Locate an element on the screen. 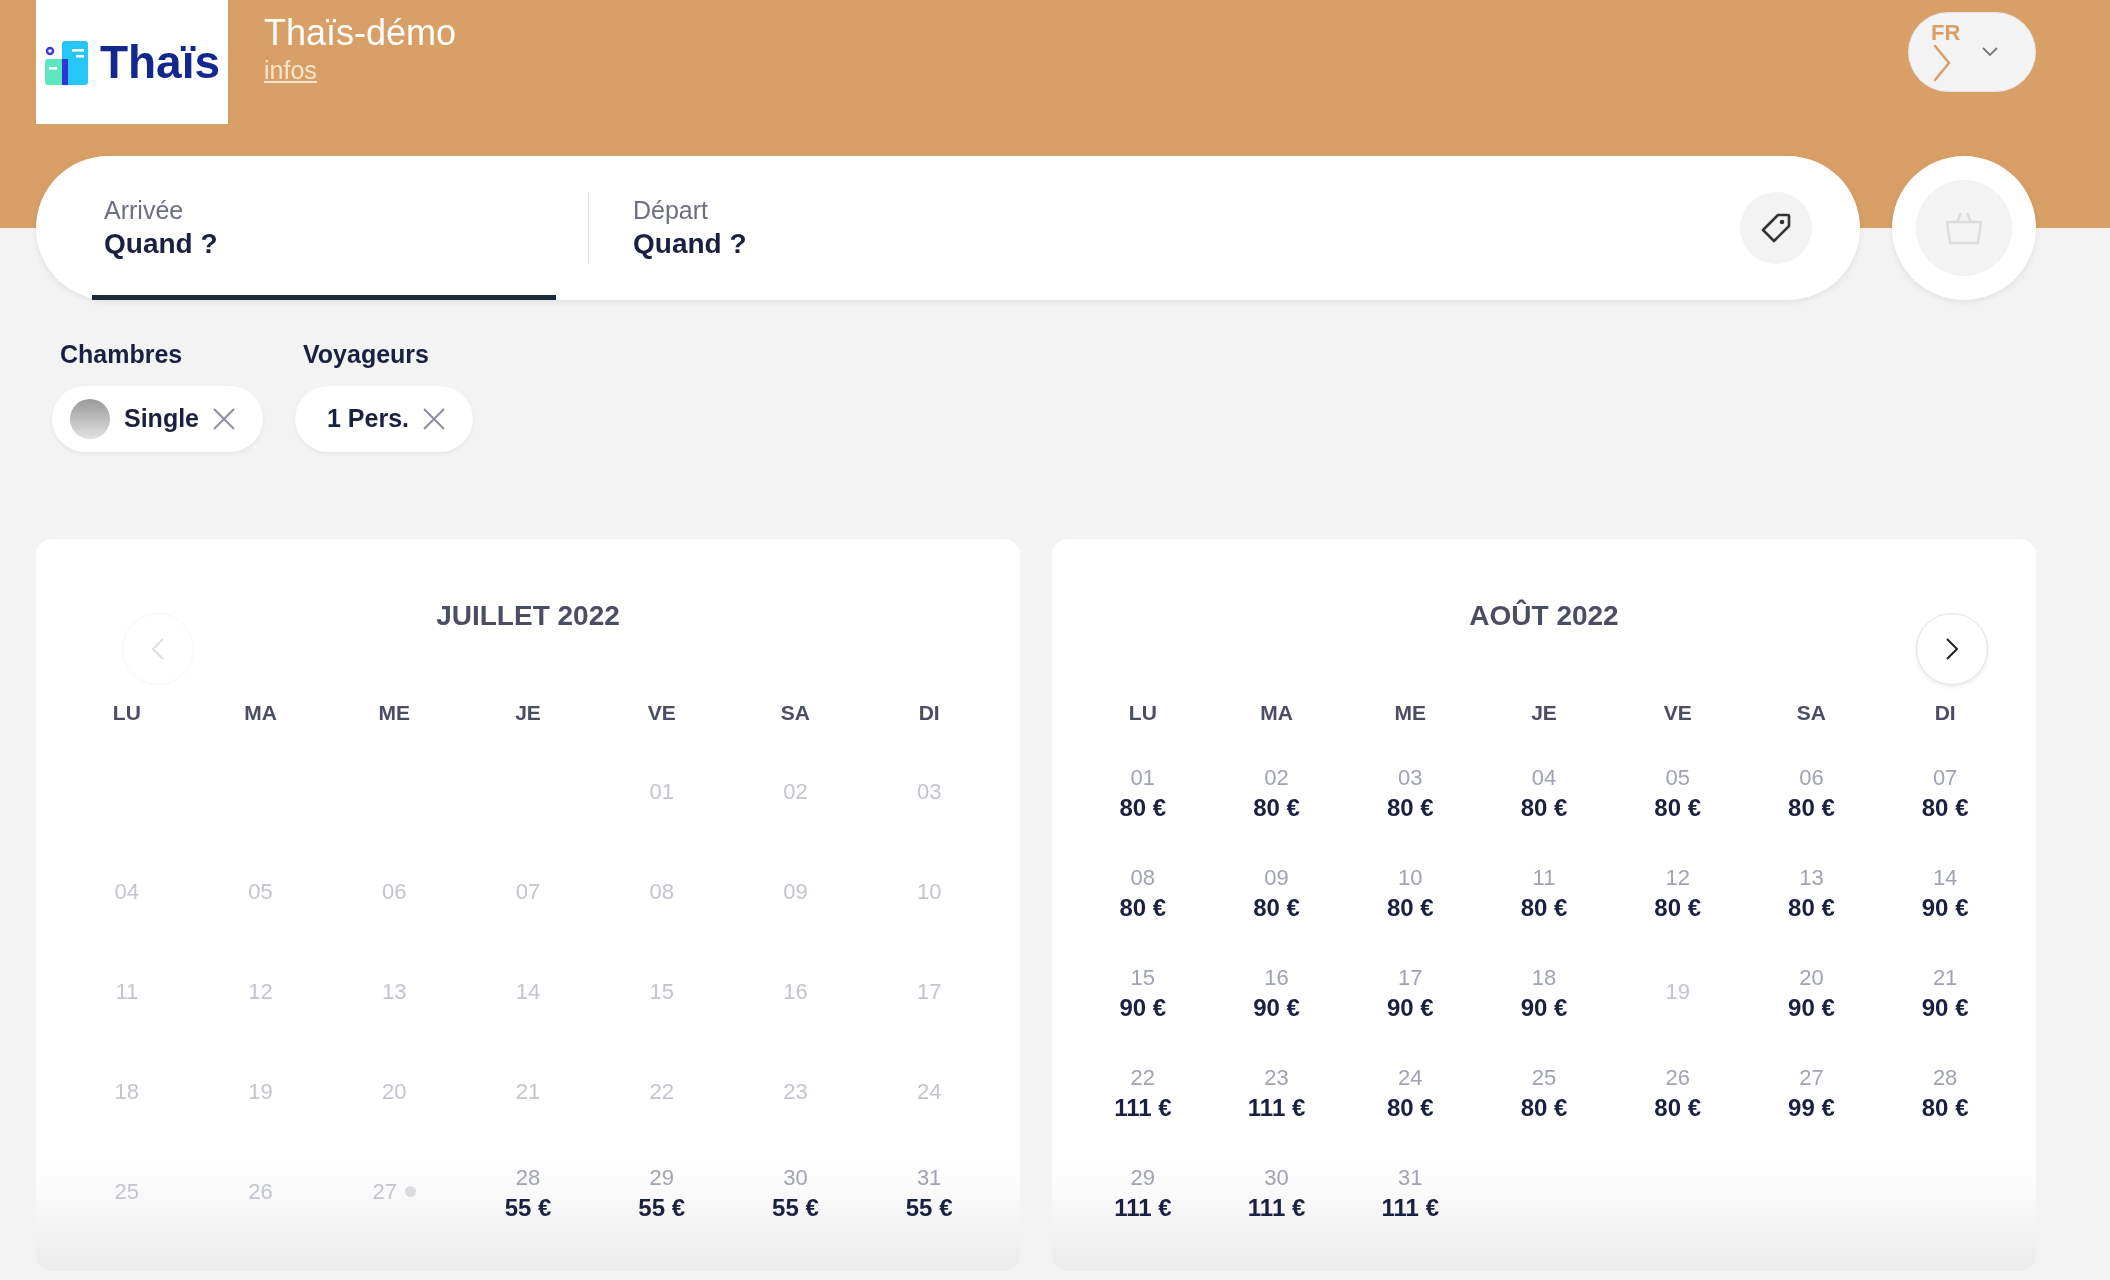  filter-label: Chambres is located at coordinates (121, 354).